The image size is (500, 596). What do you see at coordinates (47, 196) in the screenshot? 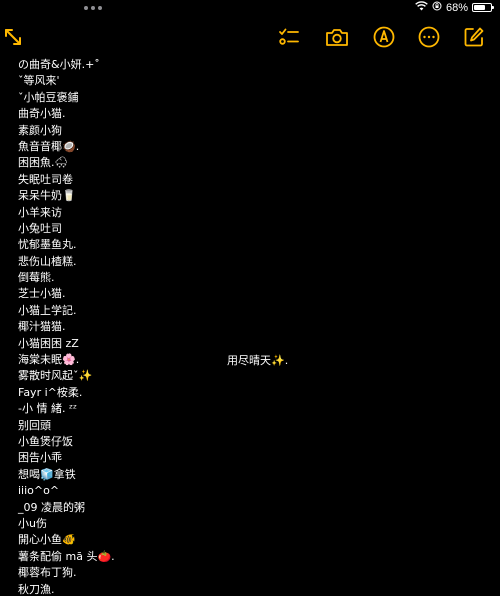
I see `note-line: 呆呆牛奶🥛` at bounding box center [47, 196].